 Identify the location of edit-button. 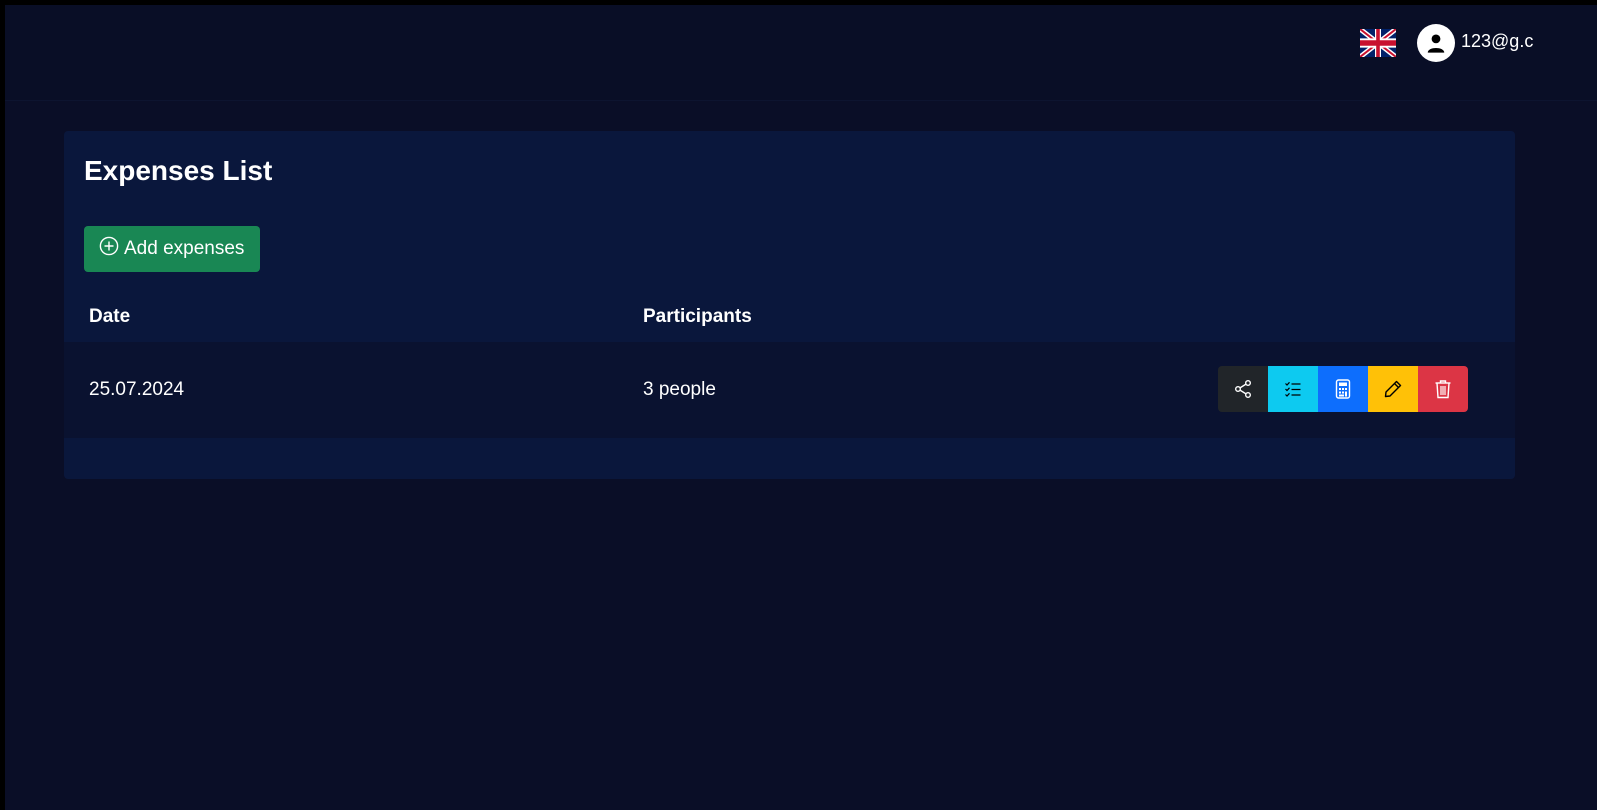
(1393, 389).